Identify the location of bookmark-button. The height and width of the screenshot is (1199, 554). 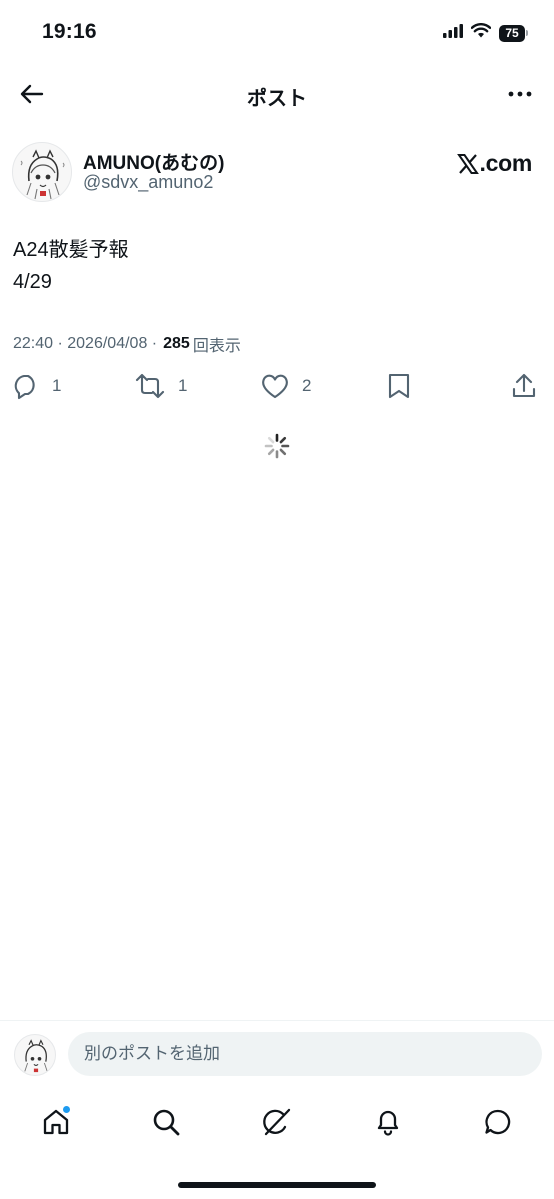
(399, 386).